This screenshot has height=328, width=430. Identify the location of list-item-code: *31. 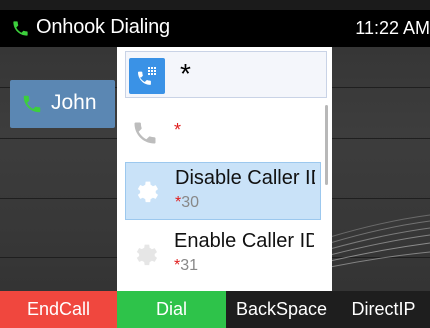
(186, 266).